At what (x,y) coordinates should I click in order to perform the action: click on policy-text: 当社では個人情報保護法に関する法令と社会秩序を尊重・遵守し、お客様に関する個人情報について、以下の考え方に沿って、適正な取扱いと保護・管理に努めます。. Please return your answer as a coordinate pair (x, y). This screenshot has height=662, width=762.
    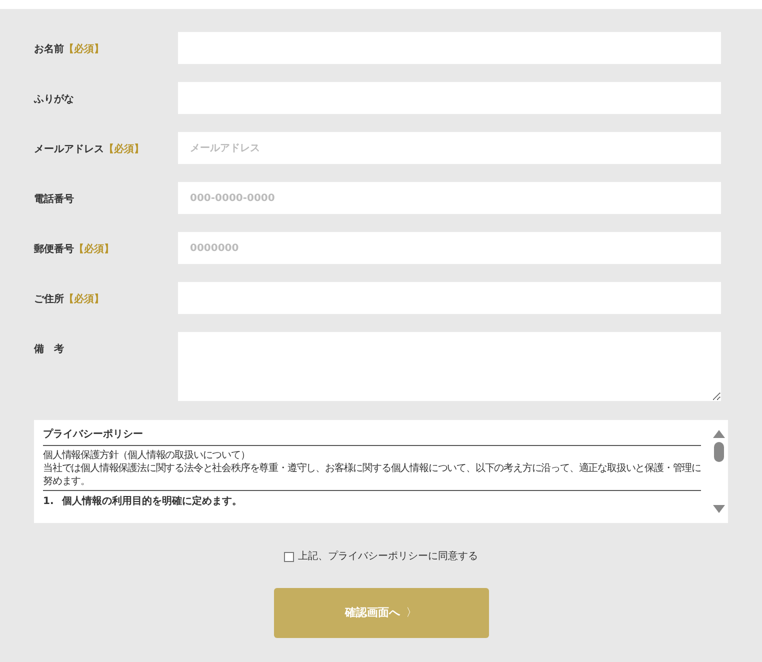
    Looking at the image, I should click on (372, 475).